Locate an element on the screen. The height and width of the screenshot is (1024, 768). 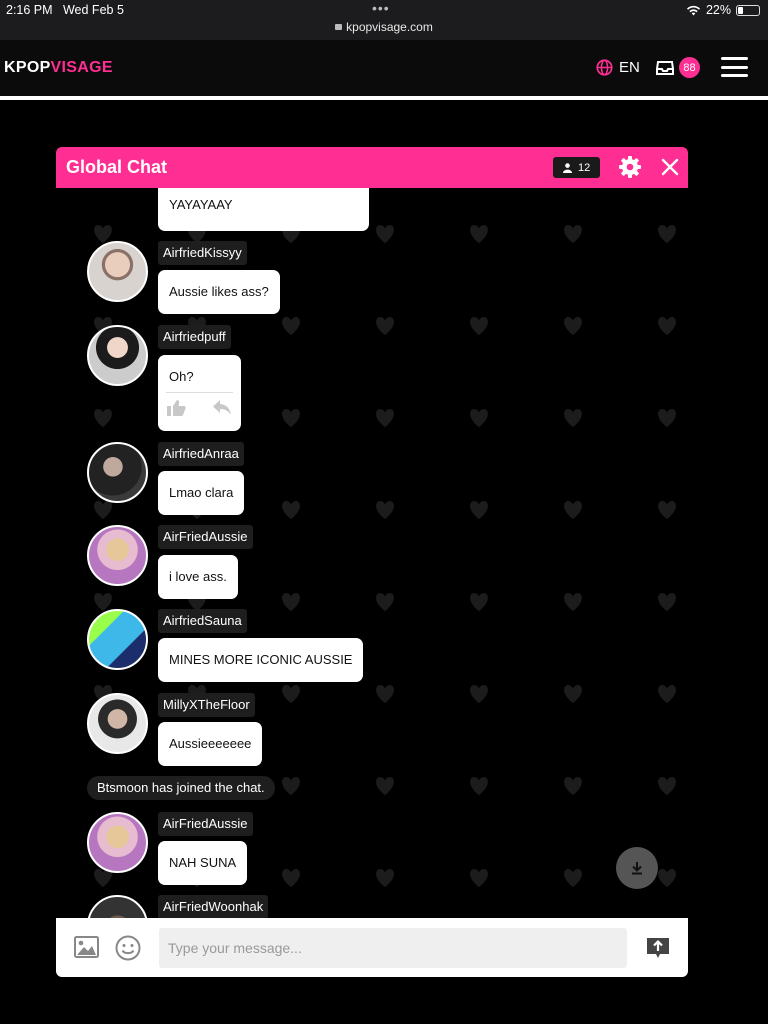
message-bubble: Aussieeeeeee is located at coordinates (210, 744).